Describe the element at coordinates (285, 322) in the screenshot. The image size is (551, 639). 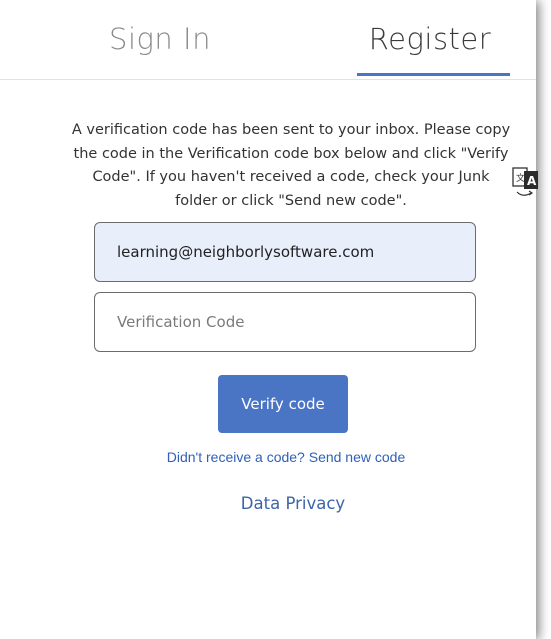
I see `verification-code-input` at that location.